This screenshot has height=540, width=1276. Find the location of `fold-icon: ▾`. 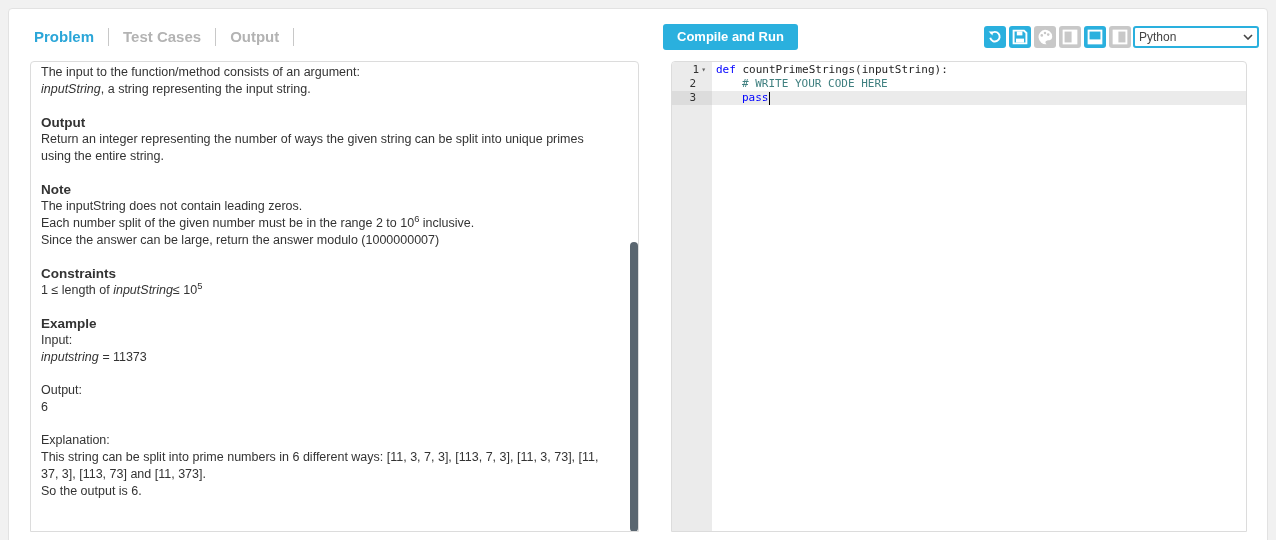

fold-icon: ▾ is located at coordinates (703, 70).